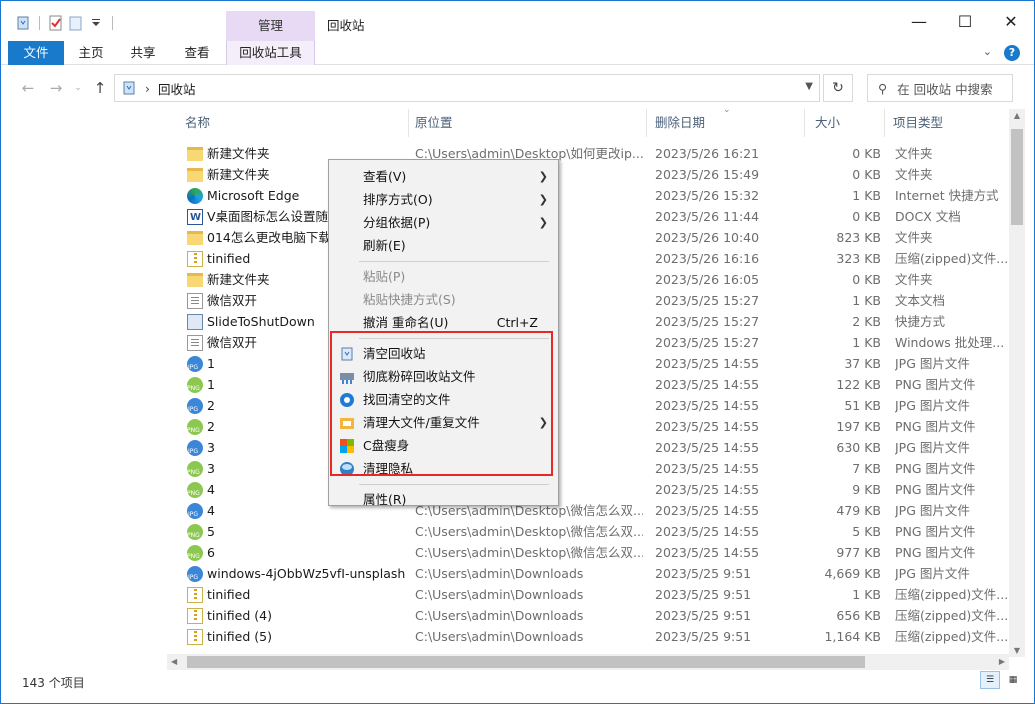 Image resolution: width=1035 pixels, height=704 pixels. What do you see at coordinates (39, 23) in the screenshot?
I see `toolbar-divider` at bounding box center [39, 23].